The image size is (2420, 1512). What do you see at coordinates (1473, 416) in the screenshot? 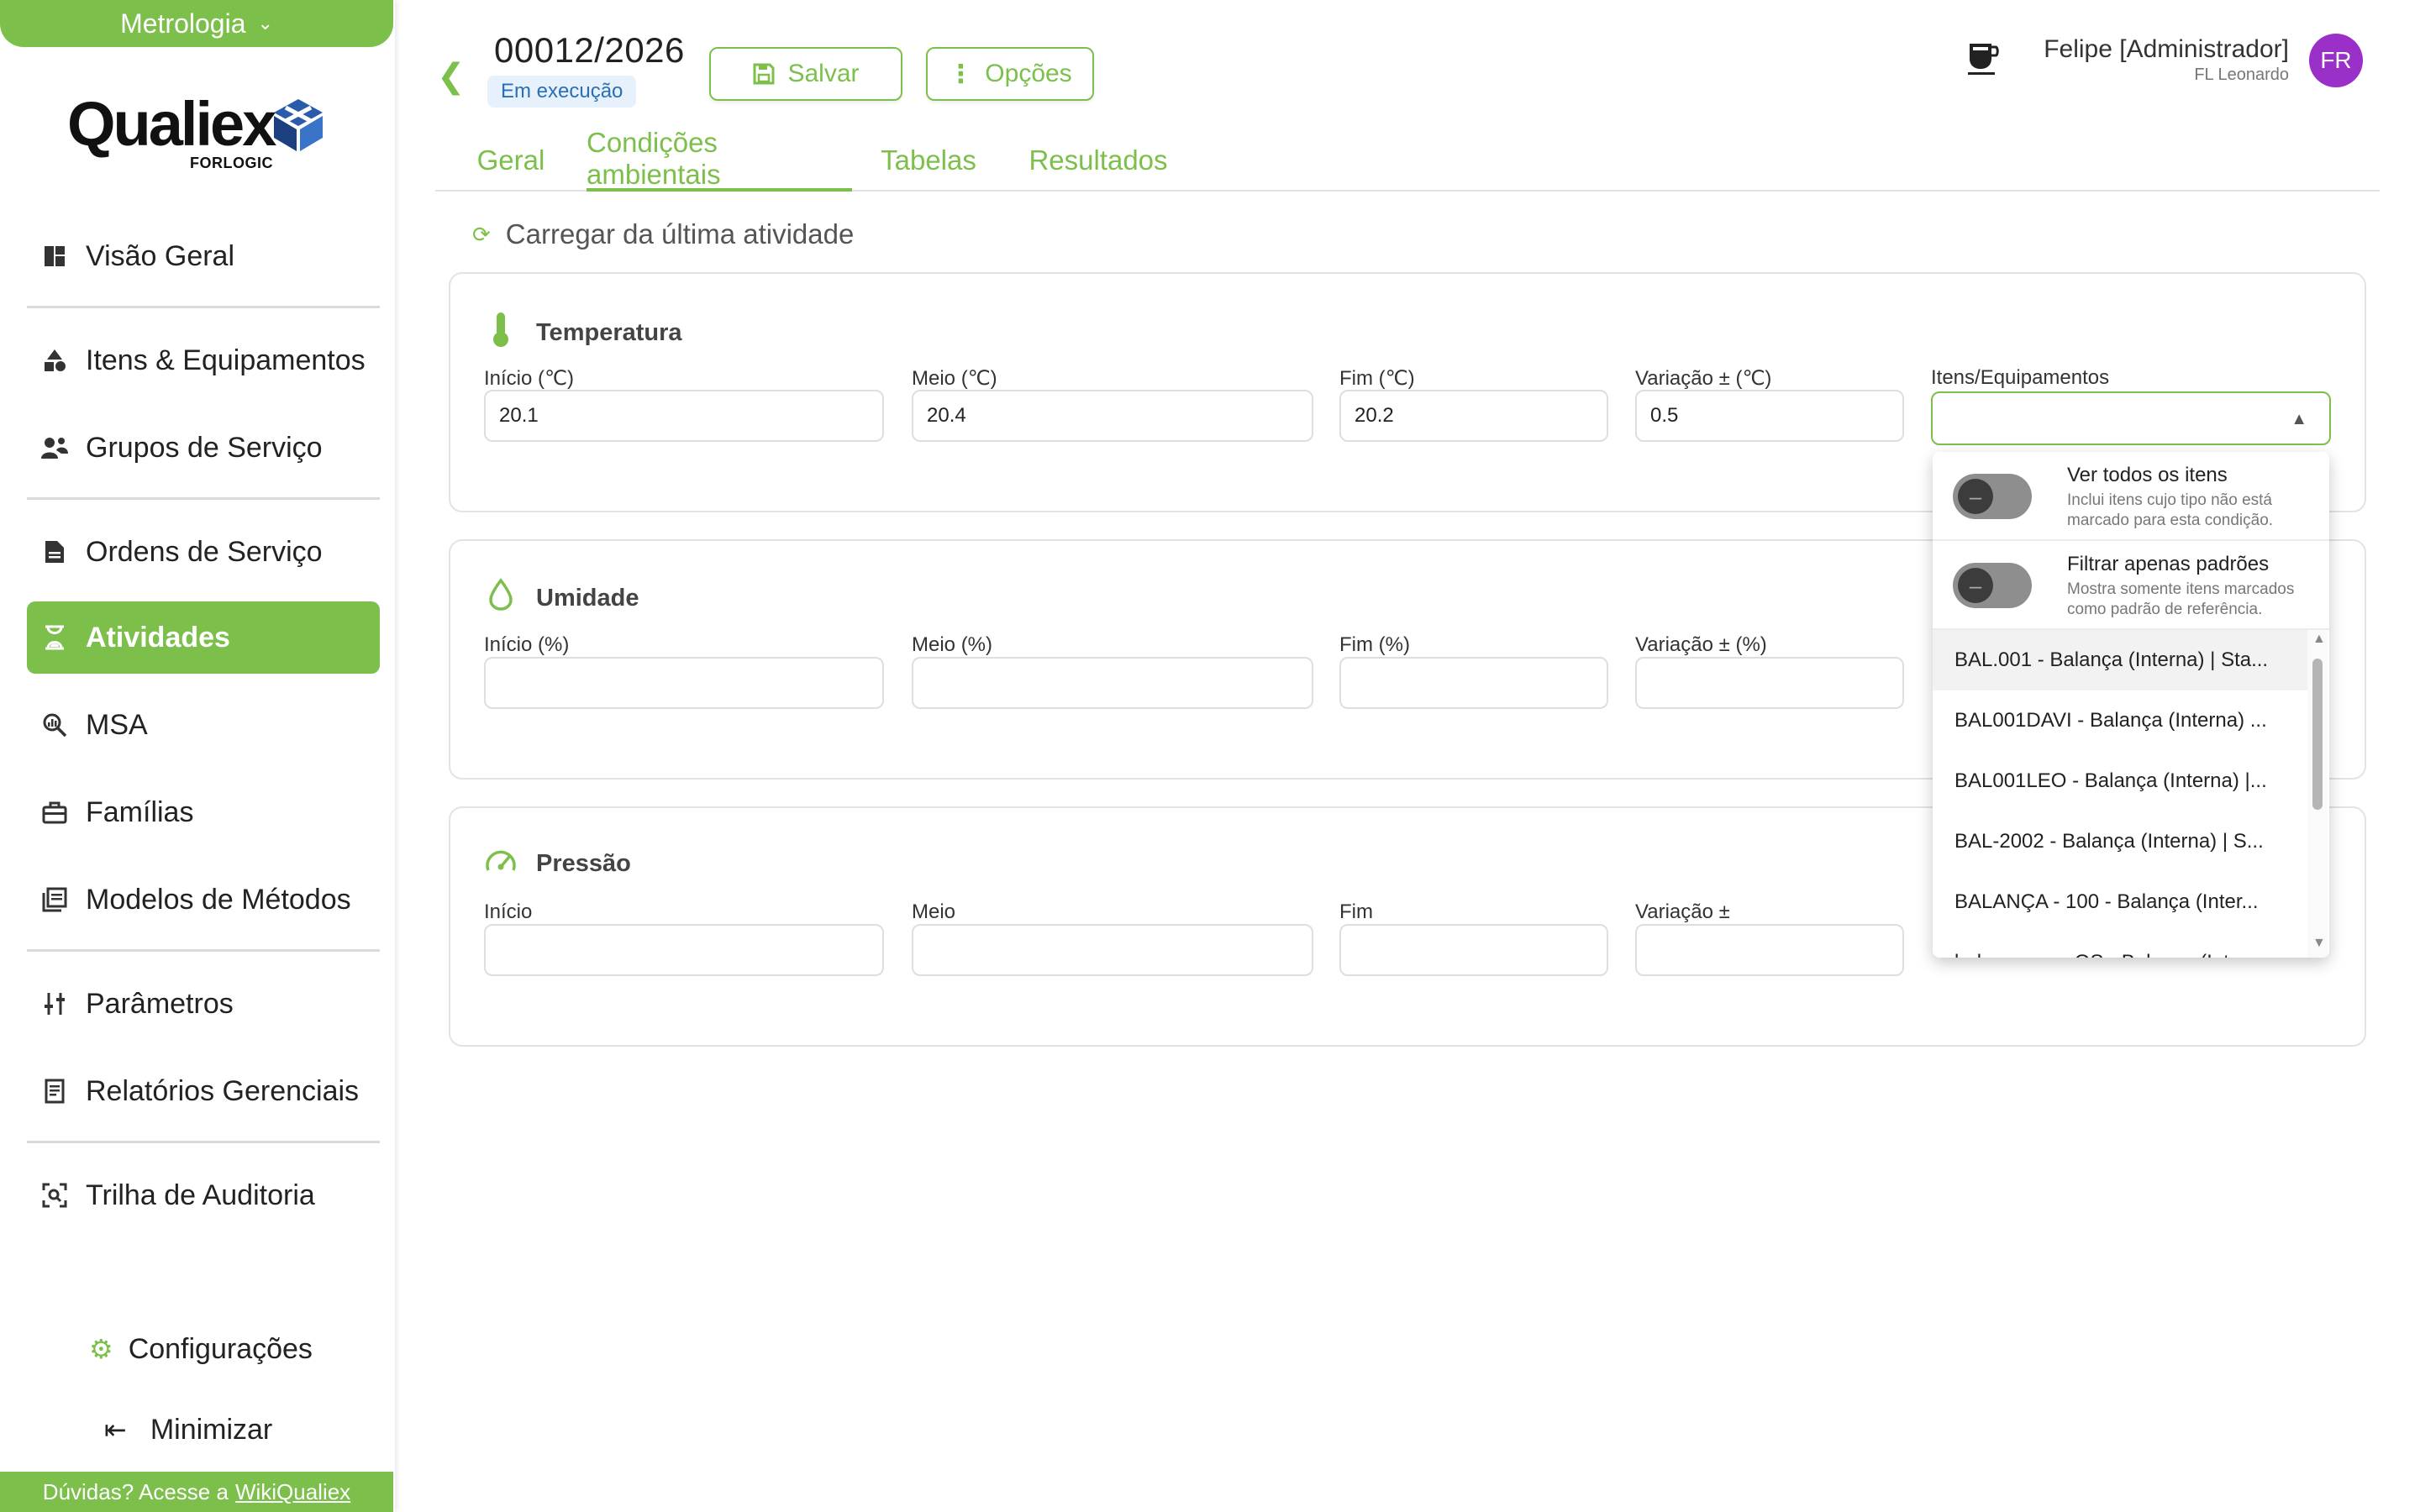
I see `temp-fim-input: 20.2` at bounding box center [1473, 416].